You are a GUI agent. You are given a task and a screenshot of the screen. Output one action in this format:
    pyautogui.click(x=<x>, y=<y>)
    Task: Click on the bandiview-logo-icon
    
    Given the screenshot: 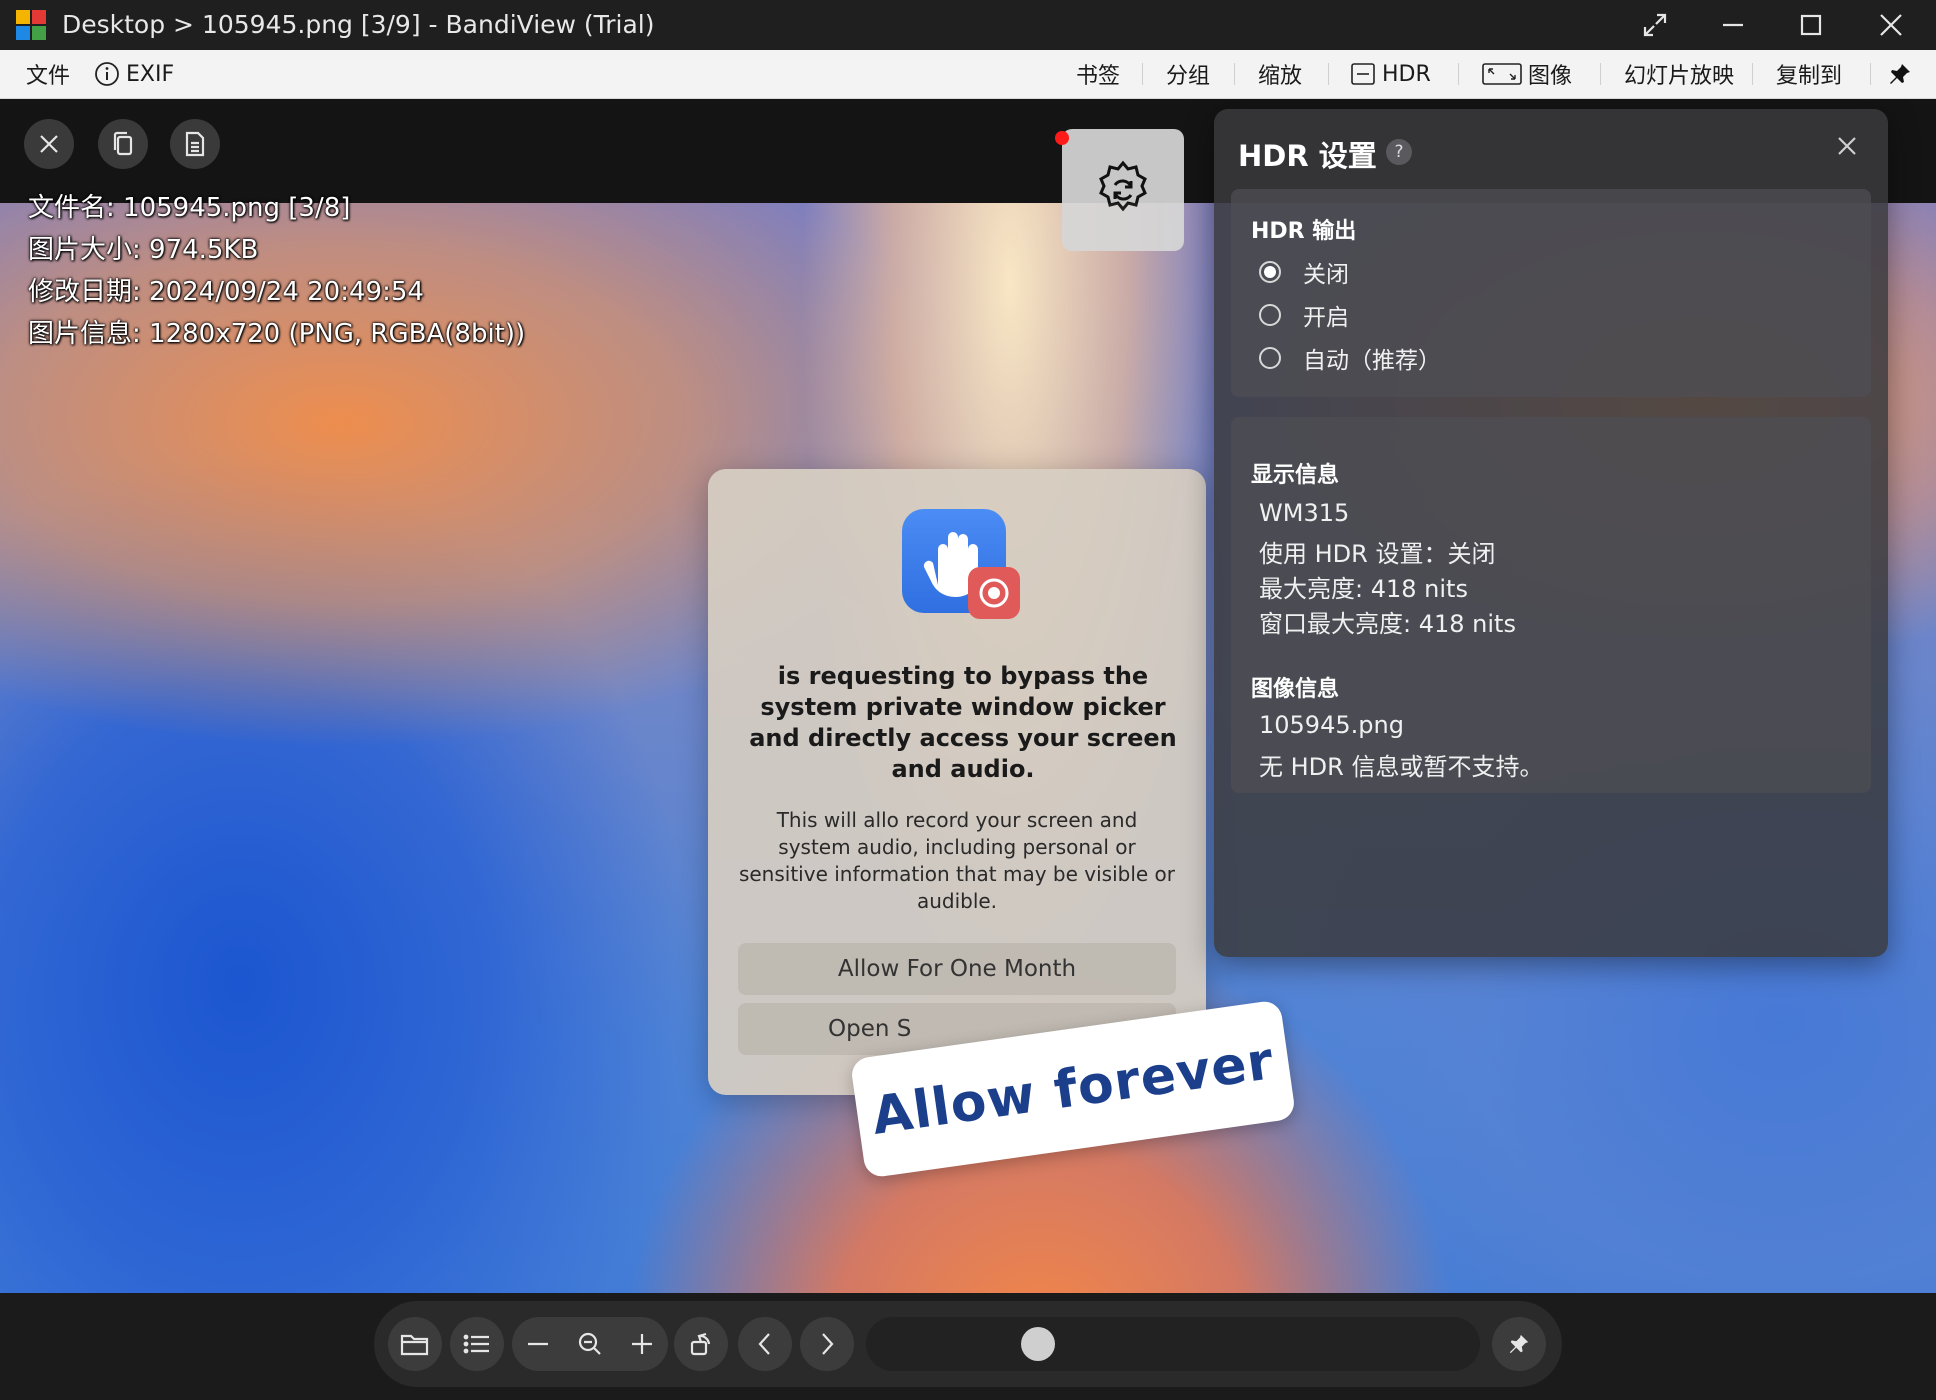 What is the action you would take?
    pyautogui.click(x=31, y=25)
    